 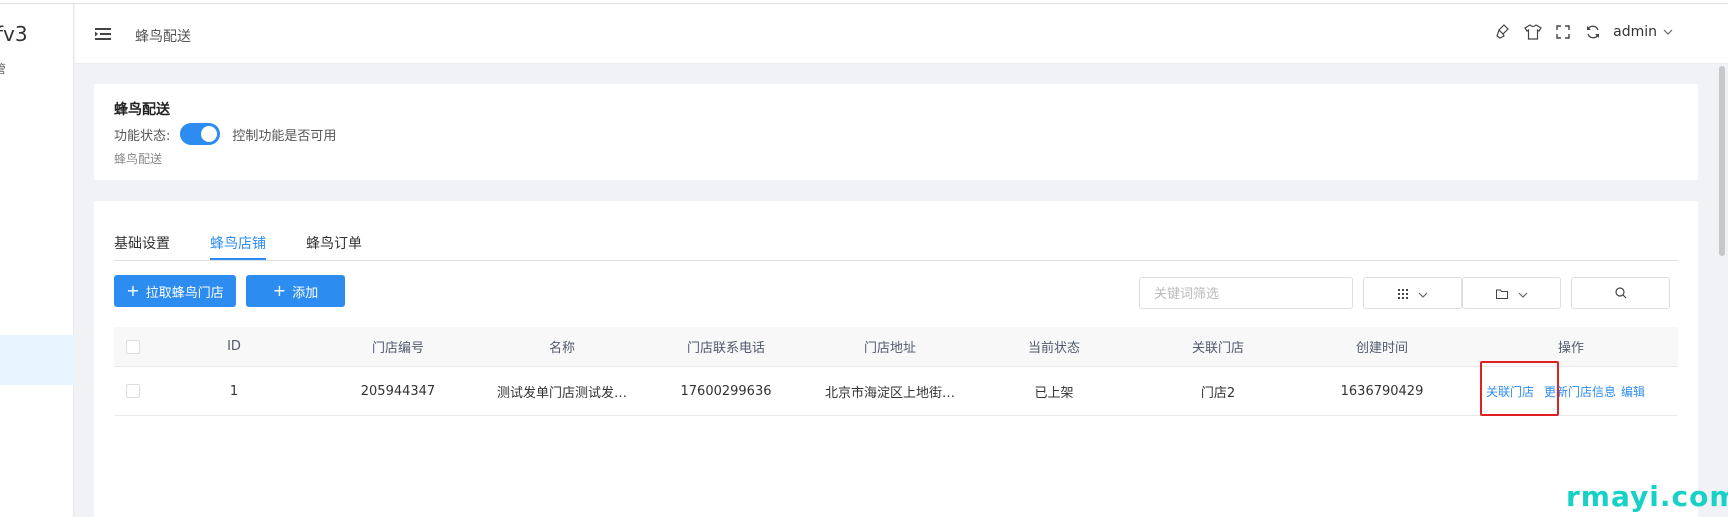 What do you see at coordinates (1647, 496) in the screenshot?
I see `watermark: rmayi.com` at bounding box center [1647, 496].